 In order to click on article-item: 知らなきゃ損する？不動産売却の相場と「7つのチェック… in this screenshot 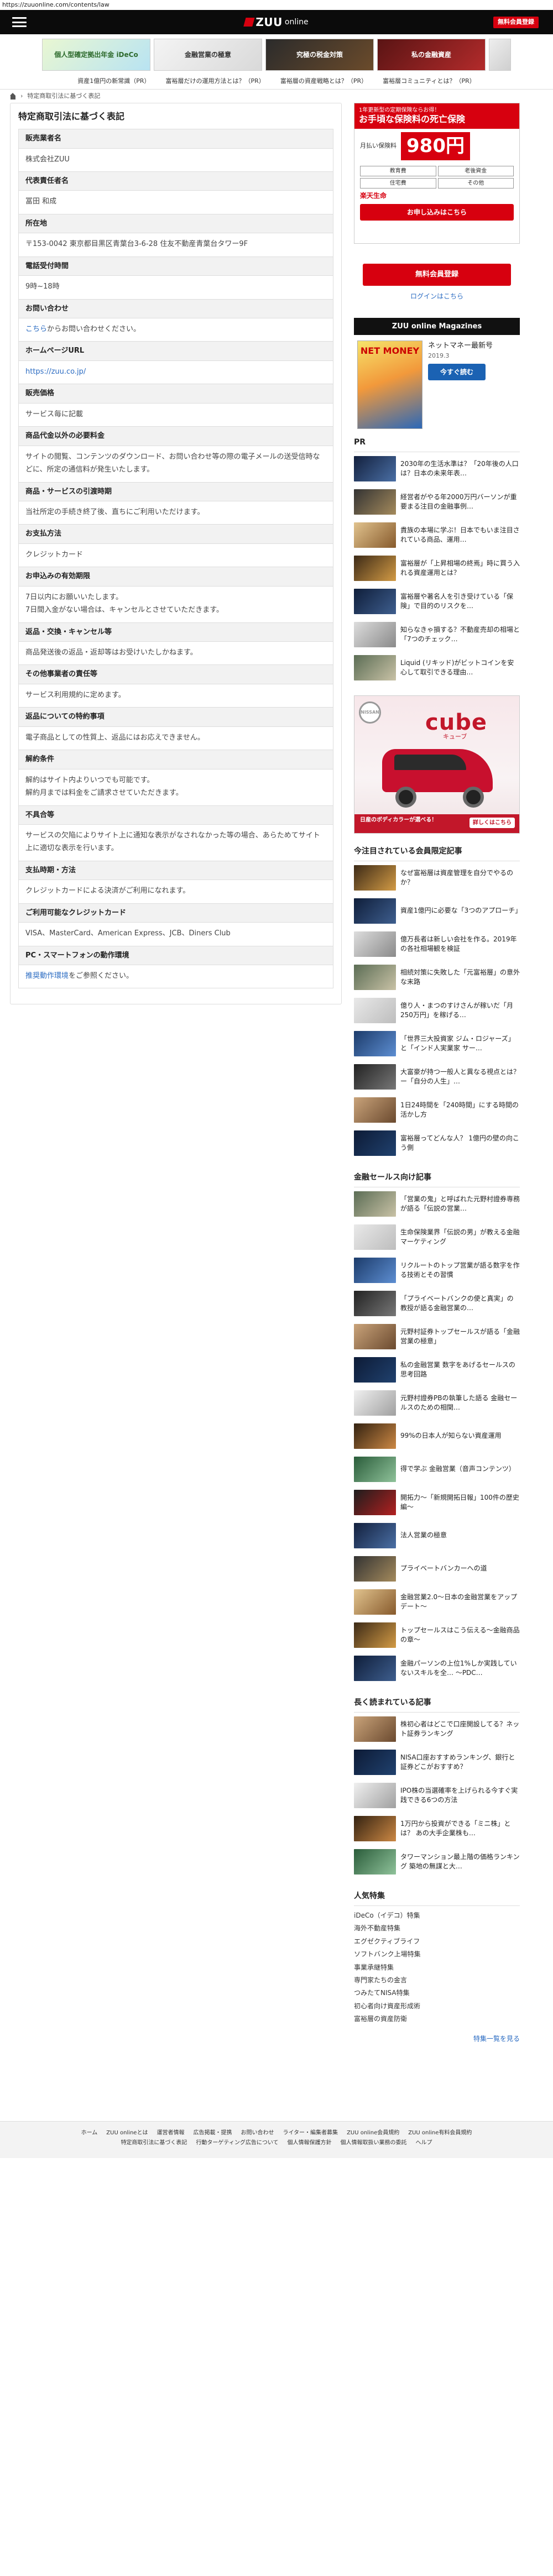, I will do `click(437, 634)`.